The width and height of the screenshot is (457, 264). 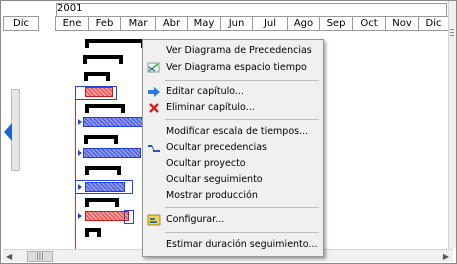 What do you see at coordinates (171, 23) in the screenshot?
I see `month-abr: Abr` at bounding box center [171, 23].